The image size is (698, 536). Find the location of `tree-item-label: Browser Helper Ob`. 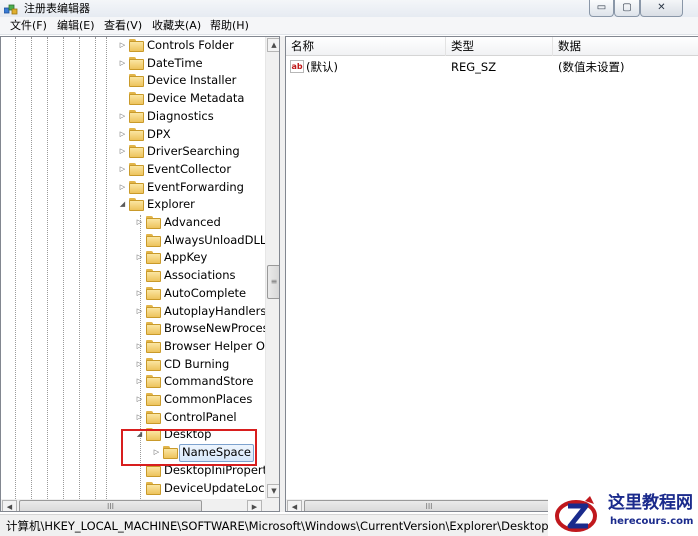

tree-item-label: Browser Helper Ob is located at coordinates (218, 347).